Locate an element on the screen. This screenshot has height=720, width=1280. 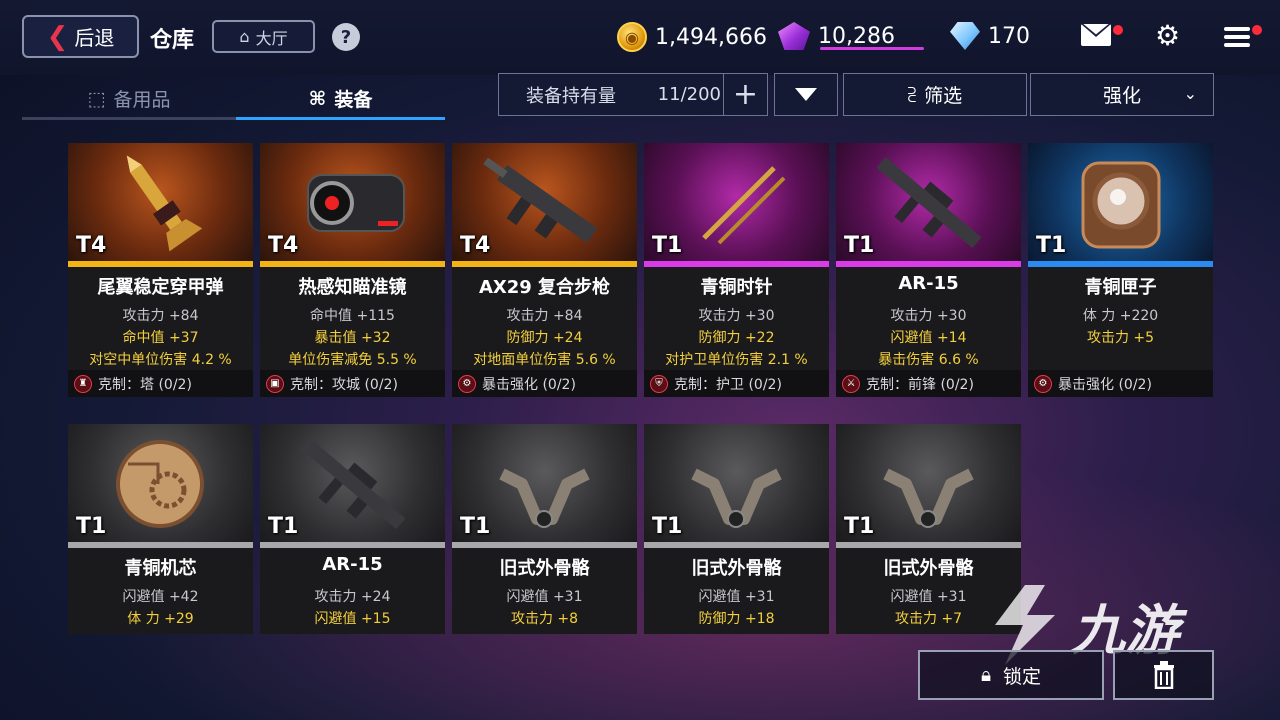
equipment-count-value: 11/200 is located at coordinates (689, 94).